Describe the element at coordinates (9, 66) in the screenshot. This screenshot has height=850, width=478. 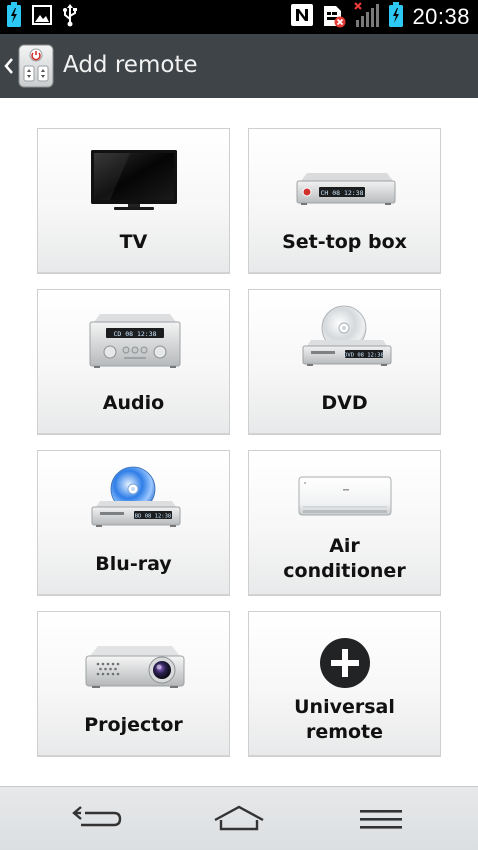
I see `chevron-left-icon` at that location.